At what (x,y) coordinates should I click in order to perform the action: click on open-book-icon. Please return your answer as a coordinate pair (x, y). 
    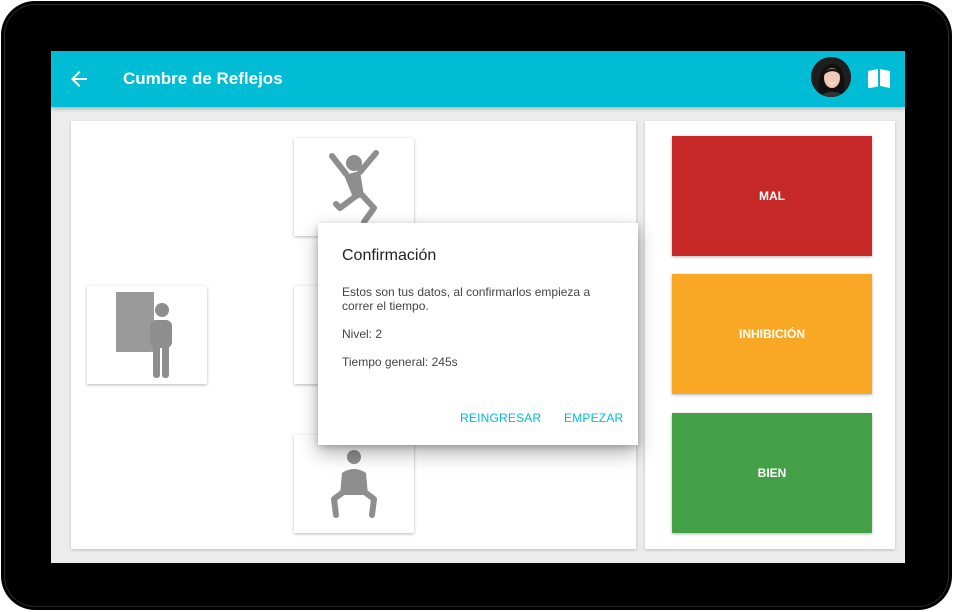
    Looking at the image, I should click on (879, 79).